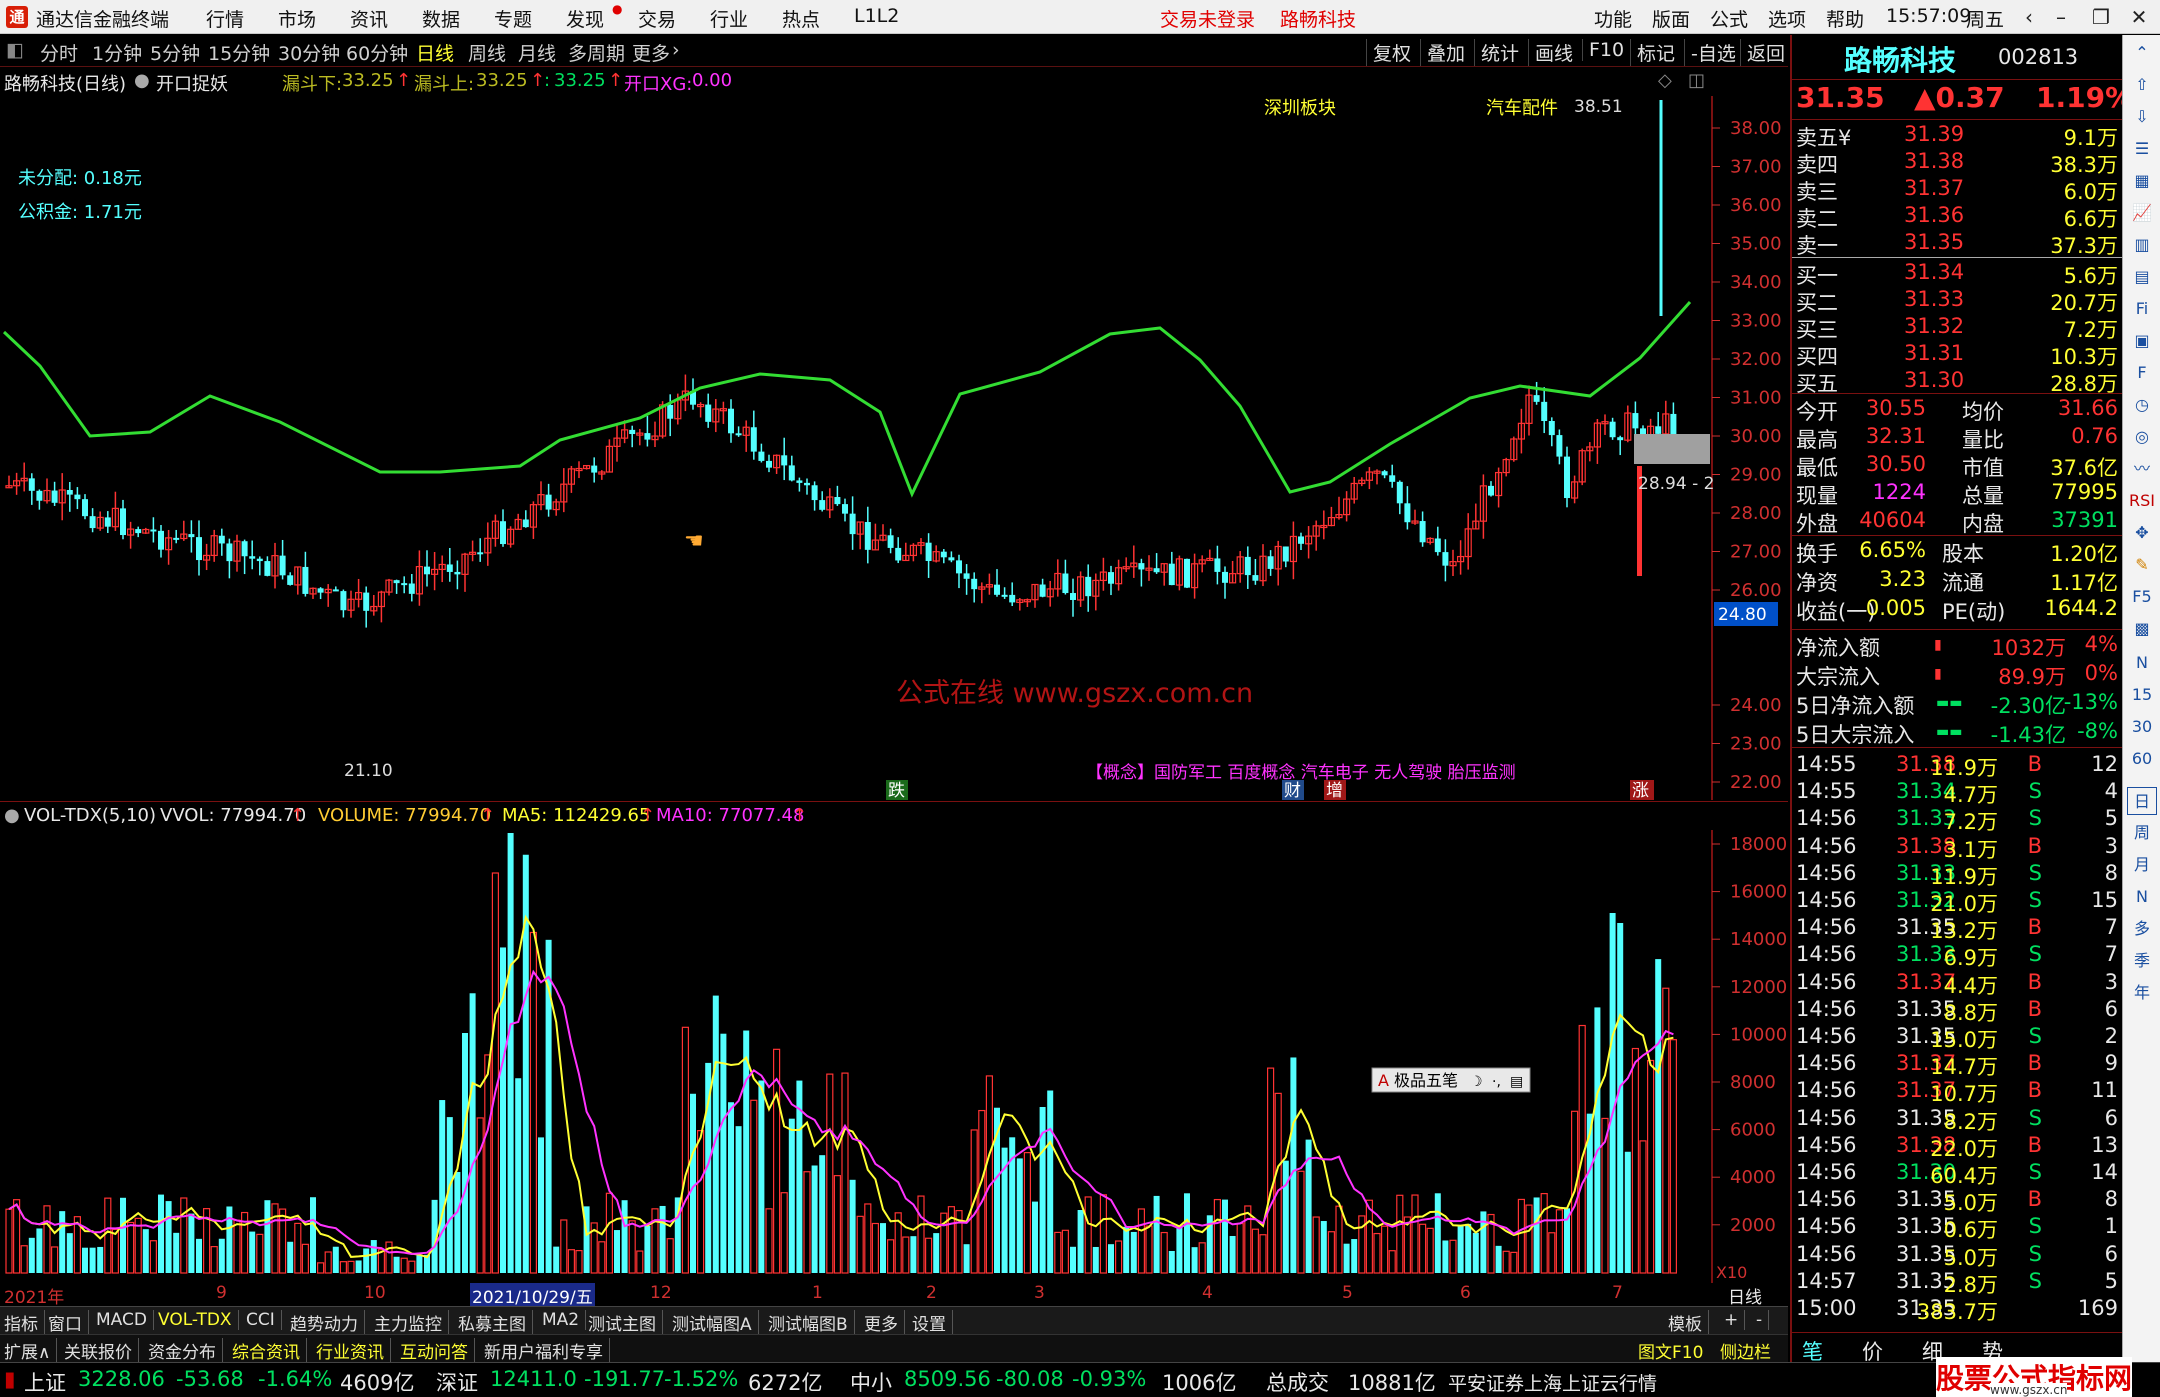 Image resolution: width=2160 pixels, height=1397 pixels. What do you see at coordinates (1957, 1309) in the screenshot?
I see `tick-row: 15:00 31.35 383.7万 169` at bounding box center [1957, 1309].